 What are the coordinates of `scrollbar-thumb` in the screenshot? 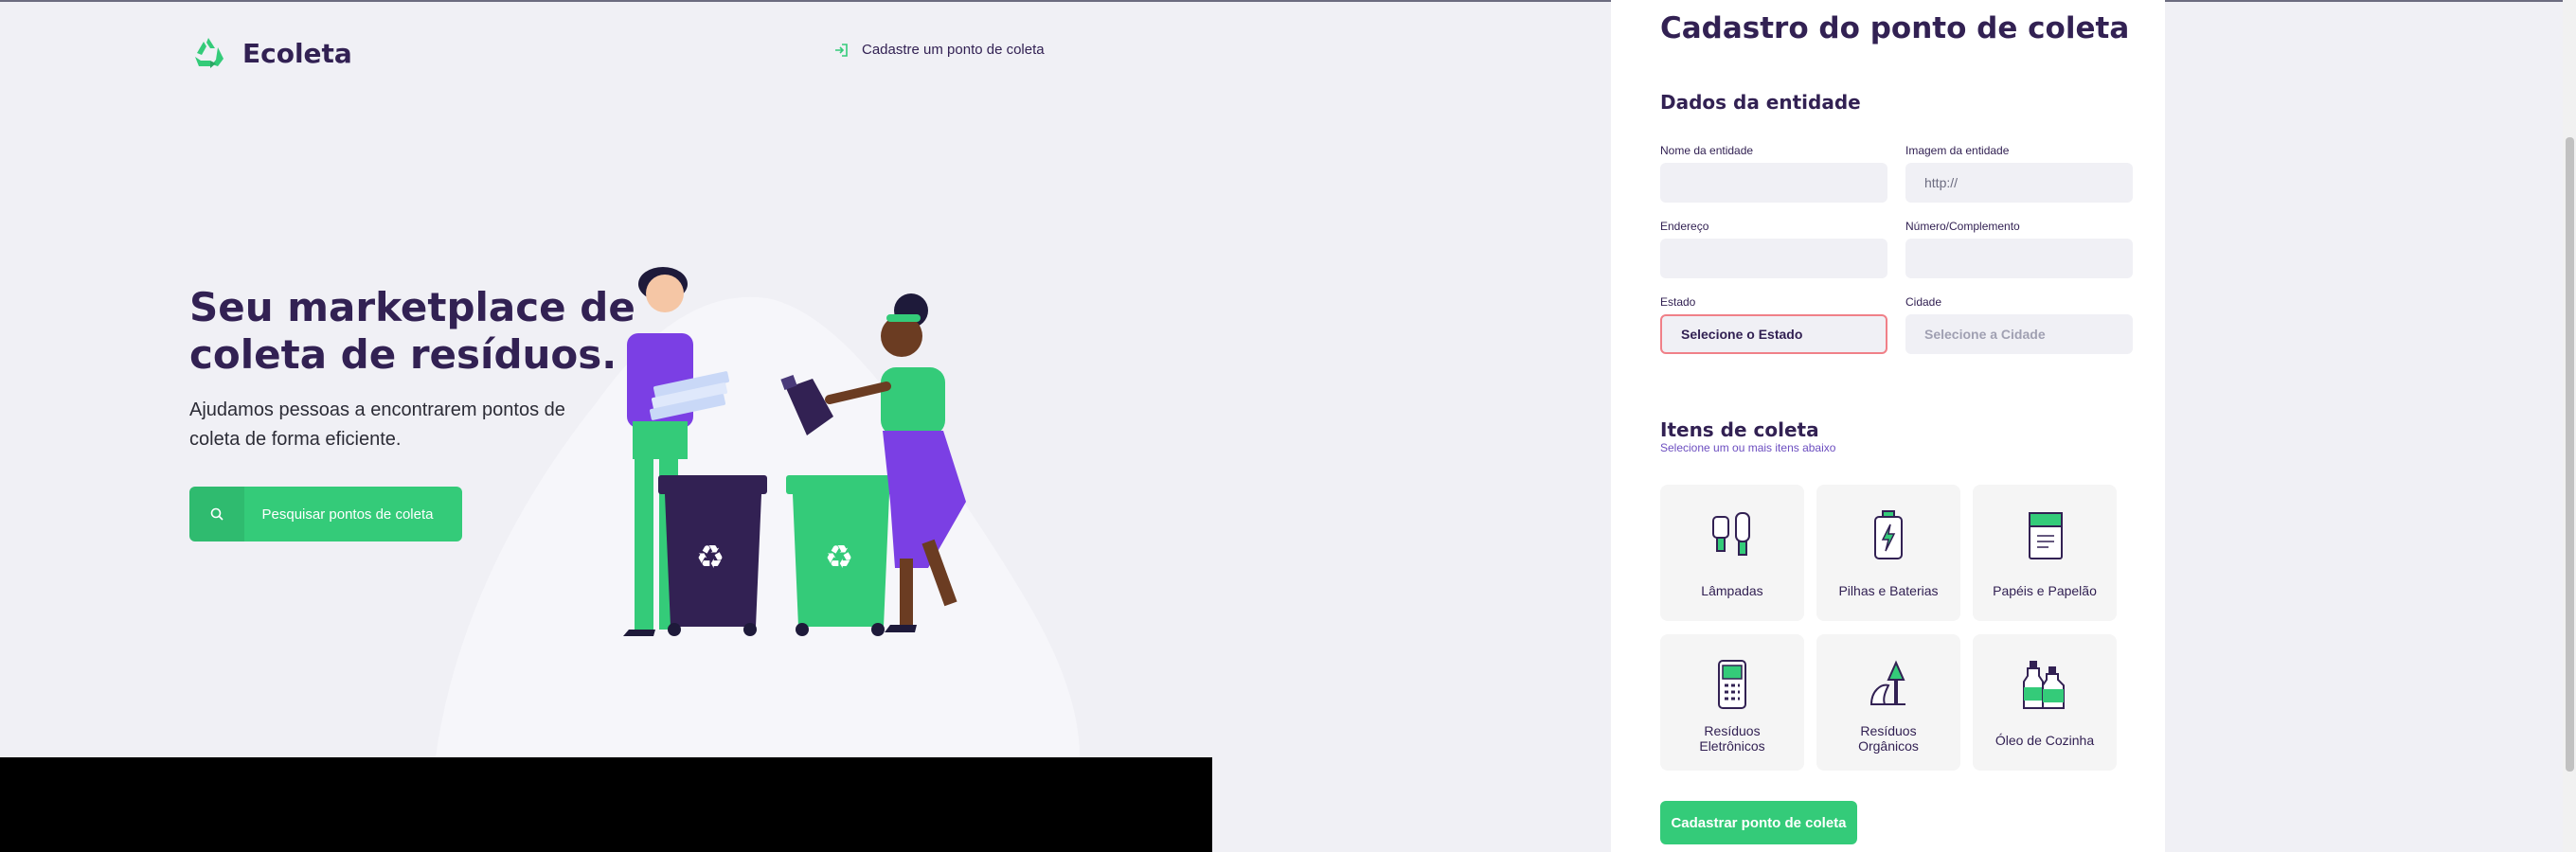 It's located at (2570, 454).